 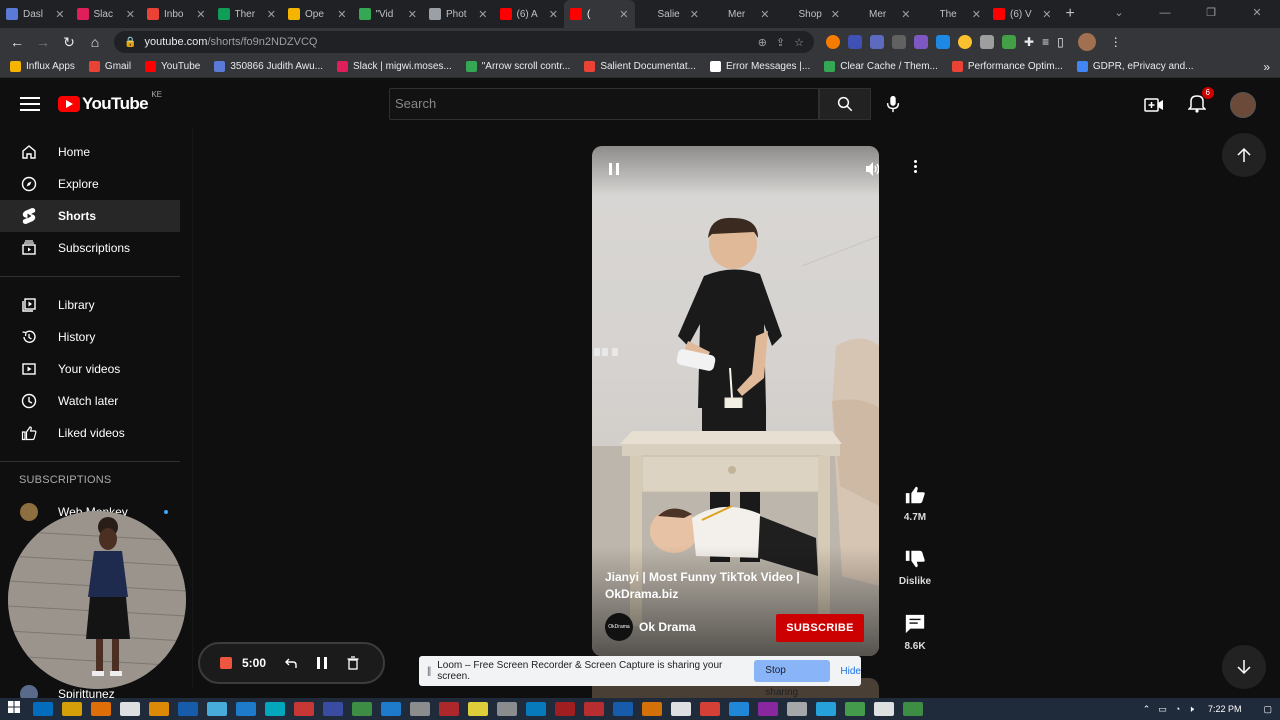 I want to click on browser-tab: Phot ✕, so click(x=458, y=14).